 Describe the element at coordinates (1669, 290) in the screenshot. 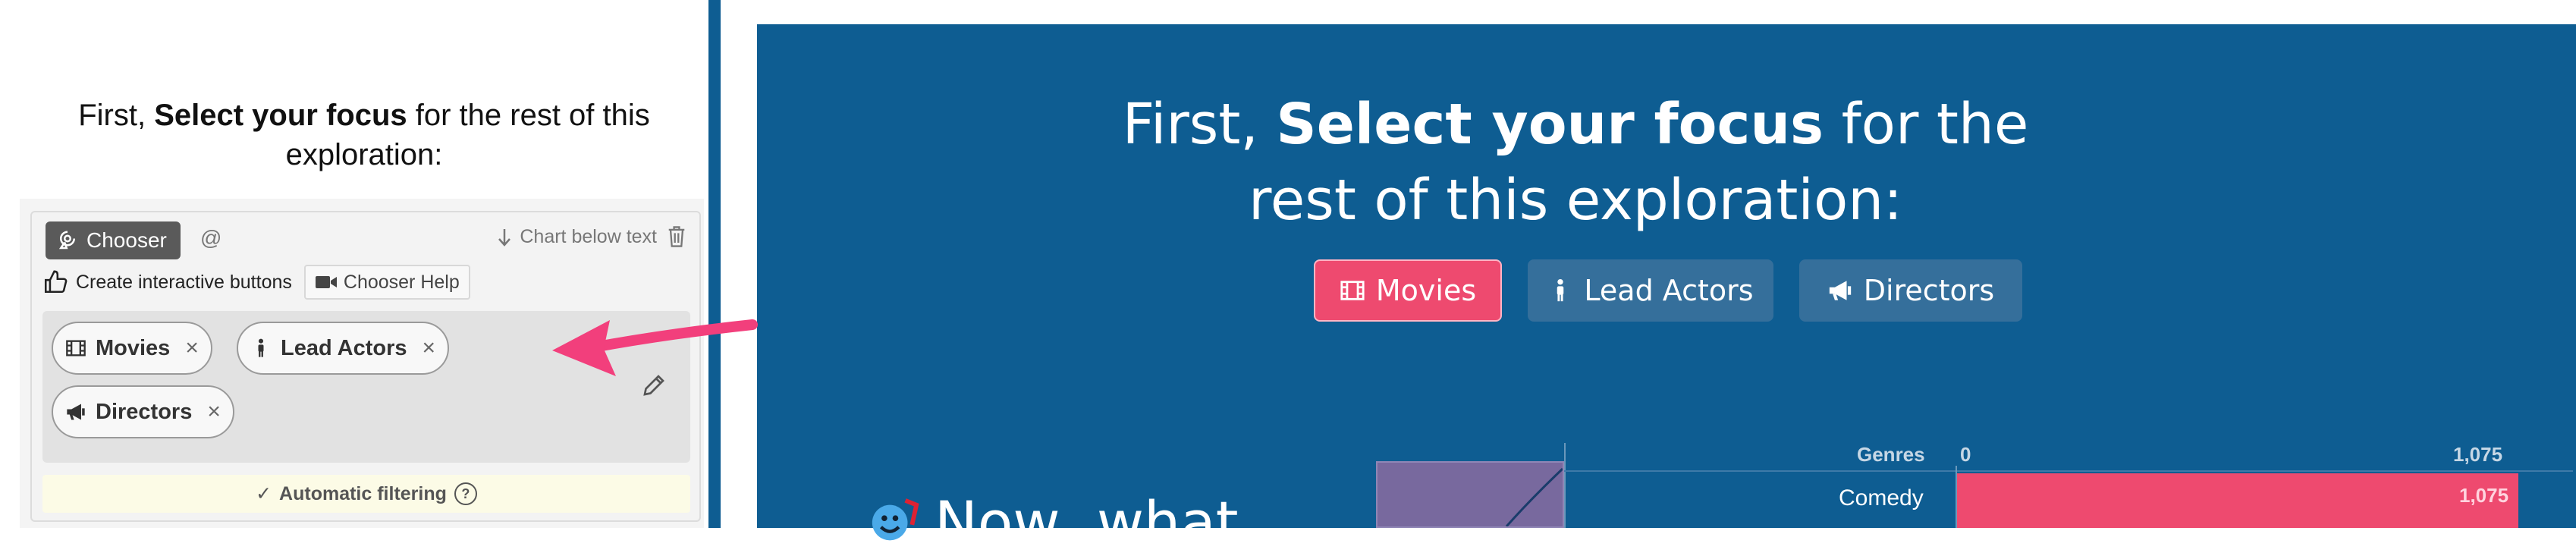

I see `button-label: Lead Actors` at that location.